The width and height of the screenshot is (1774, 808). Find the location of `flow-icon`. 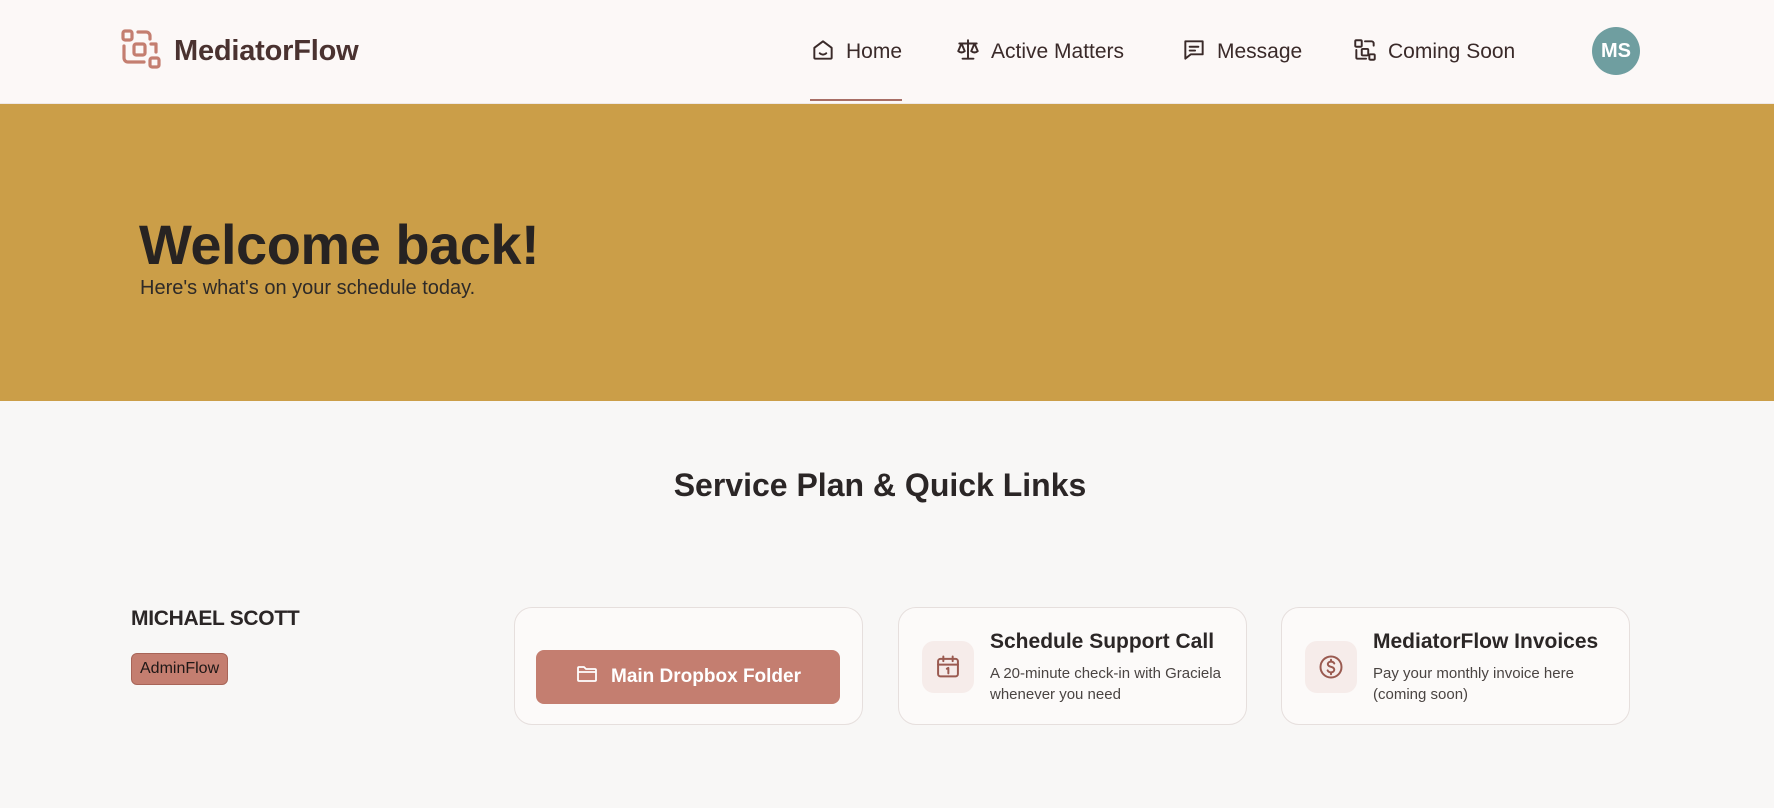

flow-icon is located at coordinates (1365, 52).